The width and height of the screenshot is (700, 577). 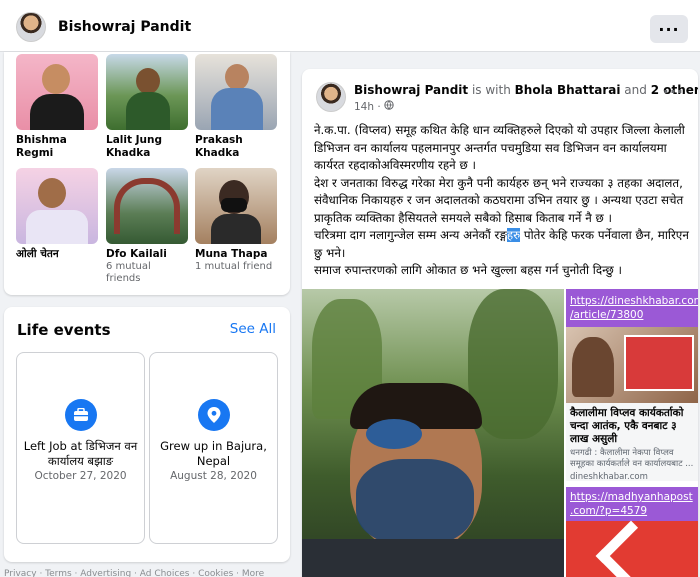 What do you see at coordinates (669, 29) in the screenshot?
I see `more-options-button: ···` at bounding box center [669, 29].